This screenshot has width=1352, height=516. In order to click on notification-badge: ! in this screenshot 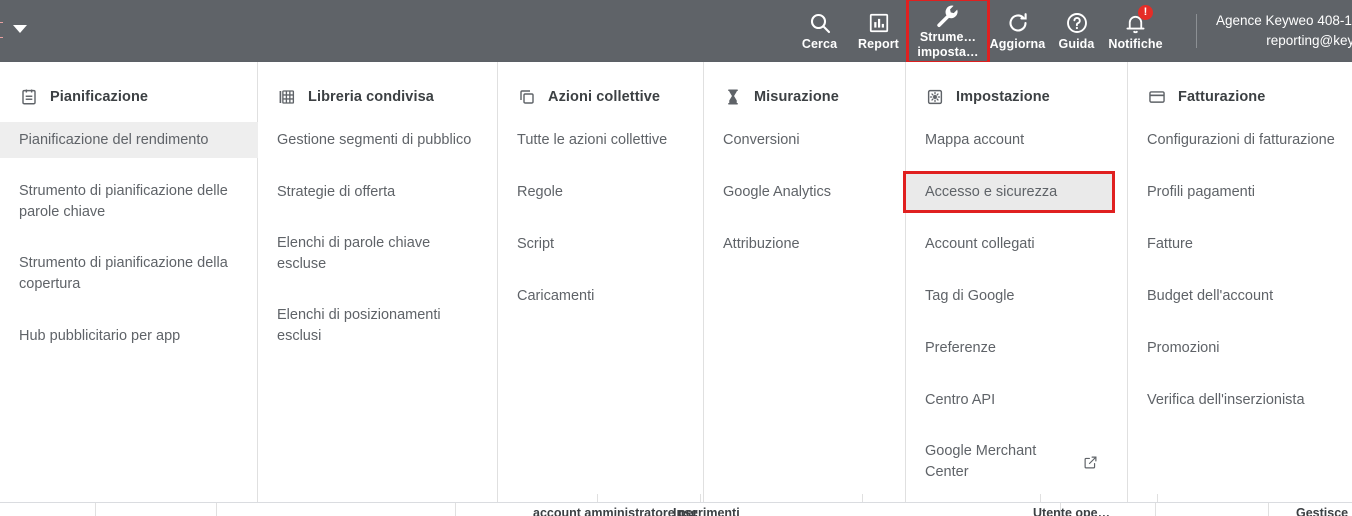, I will do `click(1145, 12)`.